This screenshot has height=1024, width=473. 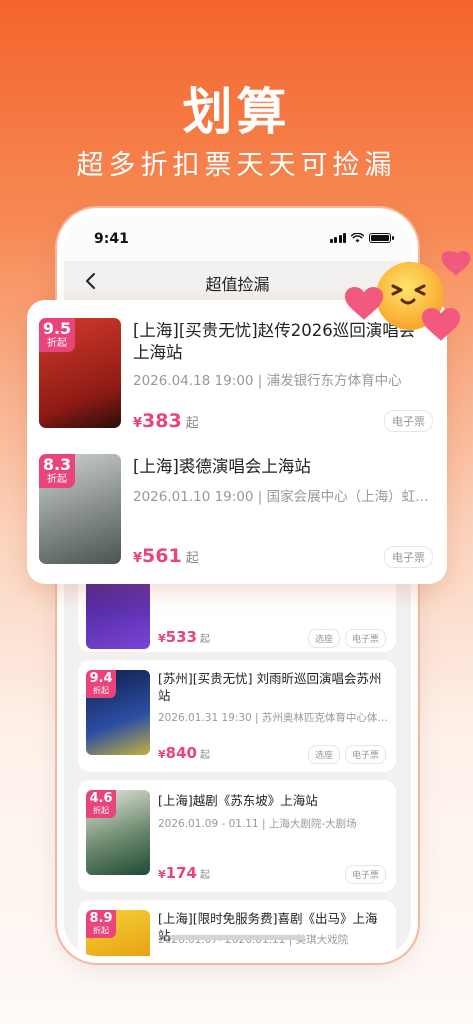 What do you see at coordinates (184, 637) in the screenshot?
I see `price: ¥533 起` at bounding box center [184, 637].